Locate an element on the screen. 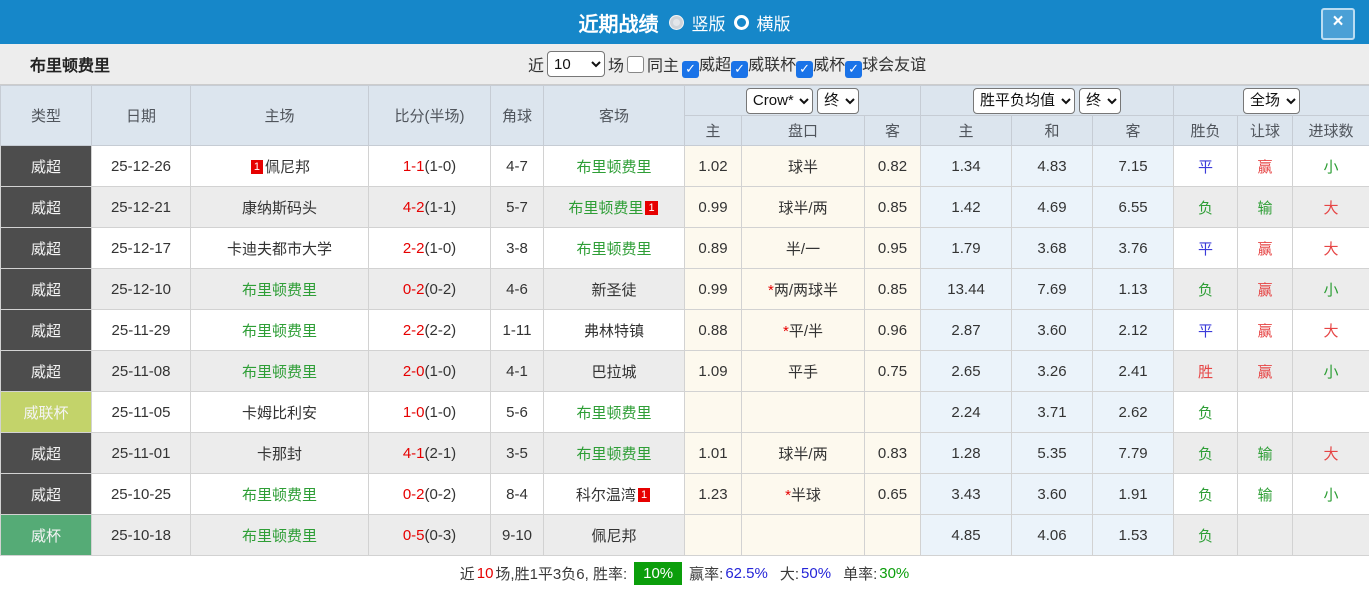  away-odds-cell: 0.96 is located at coordinates (892, 330).